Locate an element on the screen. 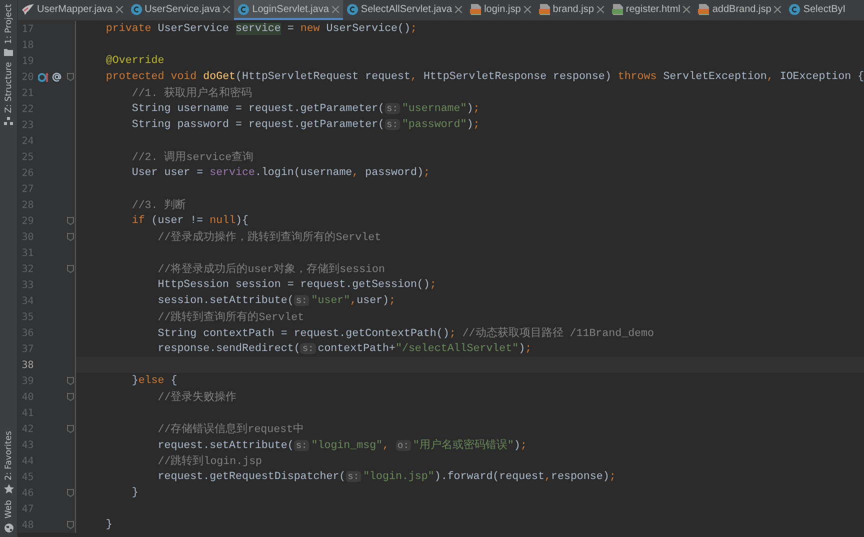  editor-tab: UserMapper.java is located at coordinates (72, 10).